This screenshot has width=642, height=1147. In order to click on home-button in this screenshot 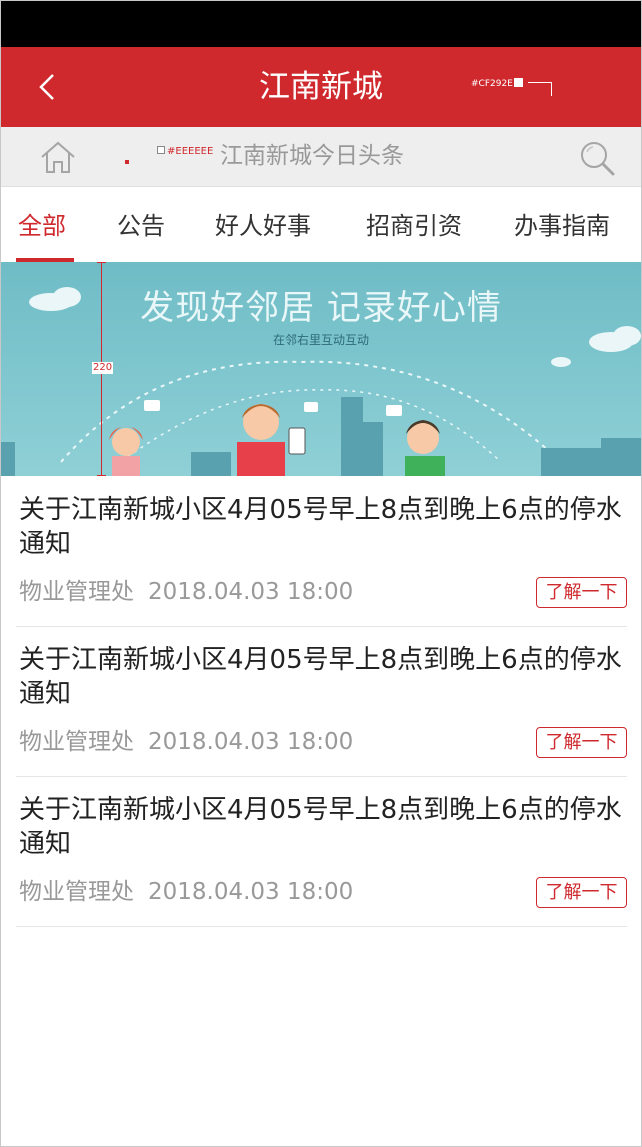, I will do `click(58, 157)`.